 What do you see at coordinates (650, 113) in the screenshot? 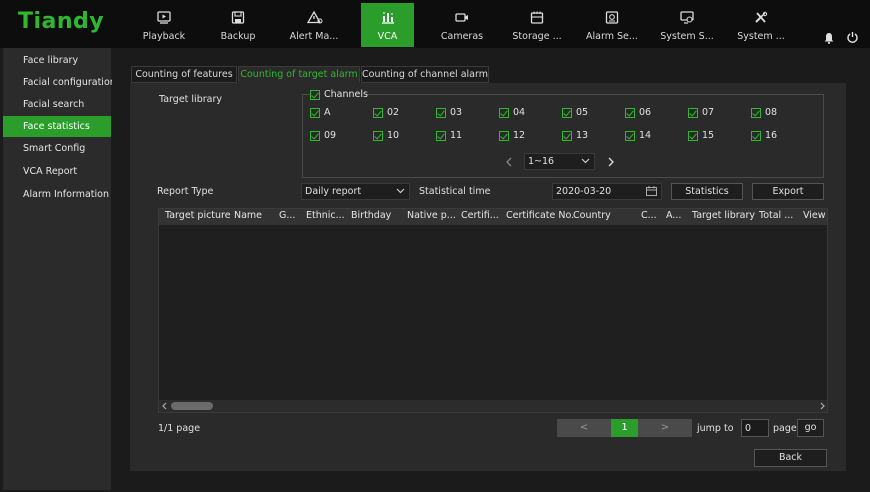
I see `channel-06-option: 06` at bounding box center [650, 113].